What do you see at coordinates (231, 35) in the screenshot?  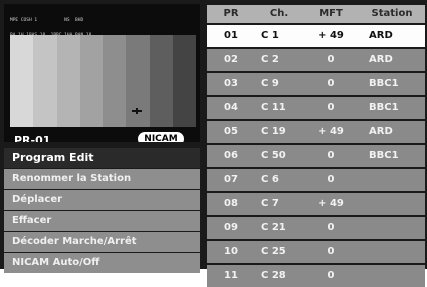 I see `cell-pr: 01` at bounding box center [231, 35].